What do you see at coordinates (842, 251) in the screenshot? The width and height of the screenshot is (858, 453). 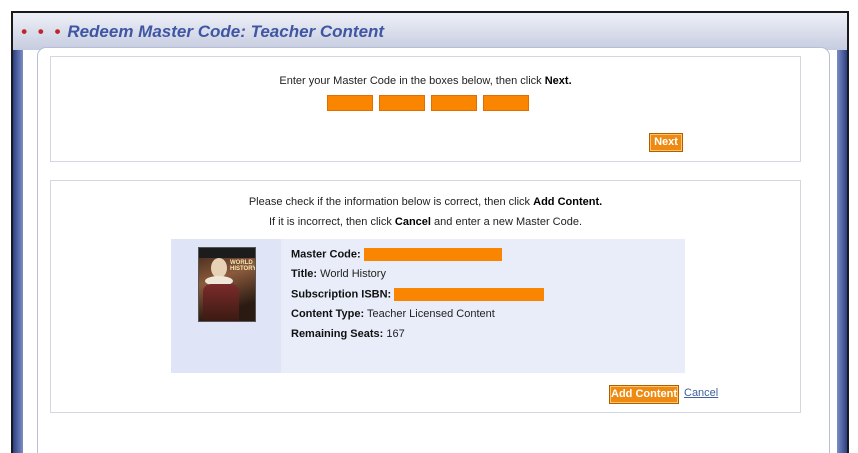 I see `right-border-stripe` at bounding box center [842, 251].